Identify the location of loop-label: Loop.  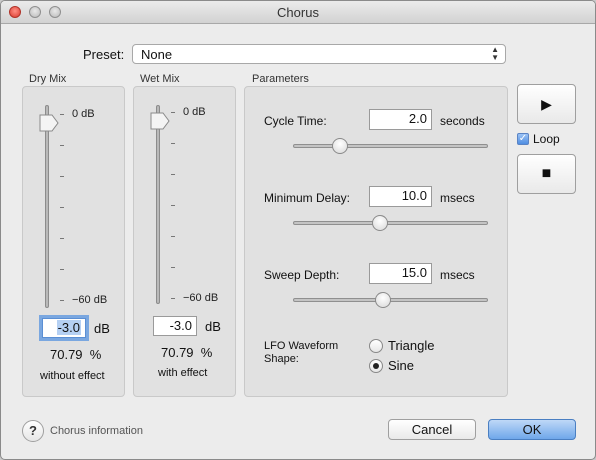
(546, 139).